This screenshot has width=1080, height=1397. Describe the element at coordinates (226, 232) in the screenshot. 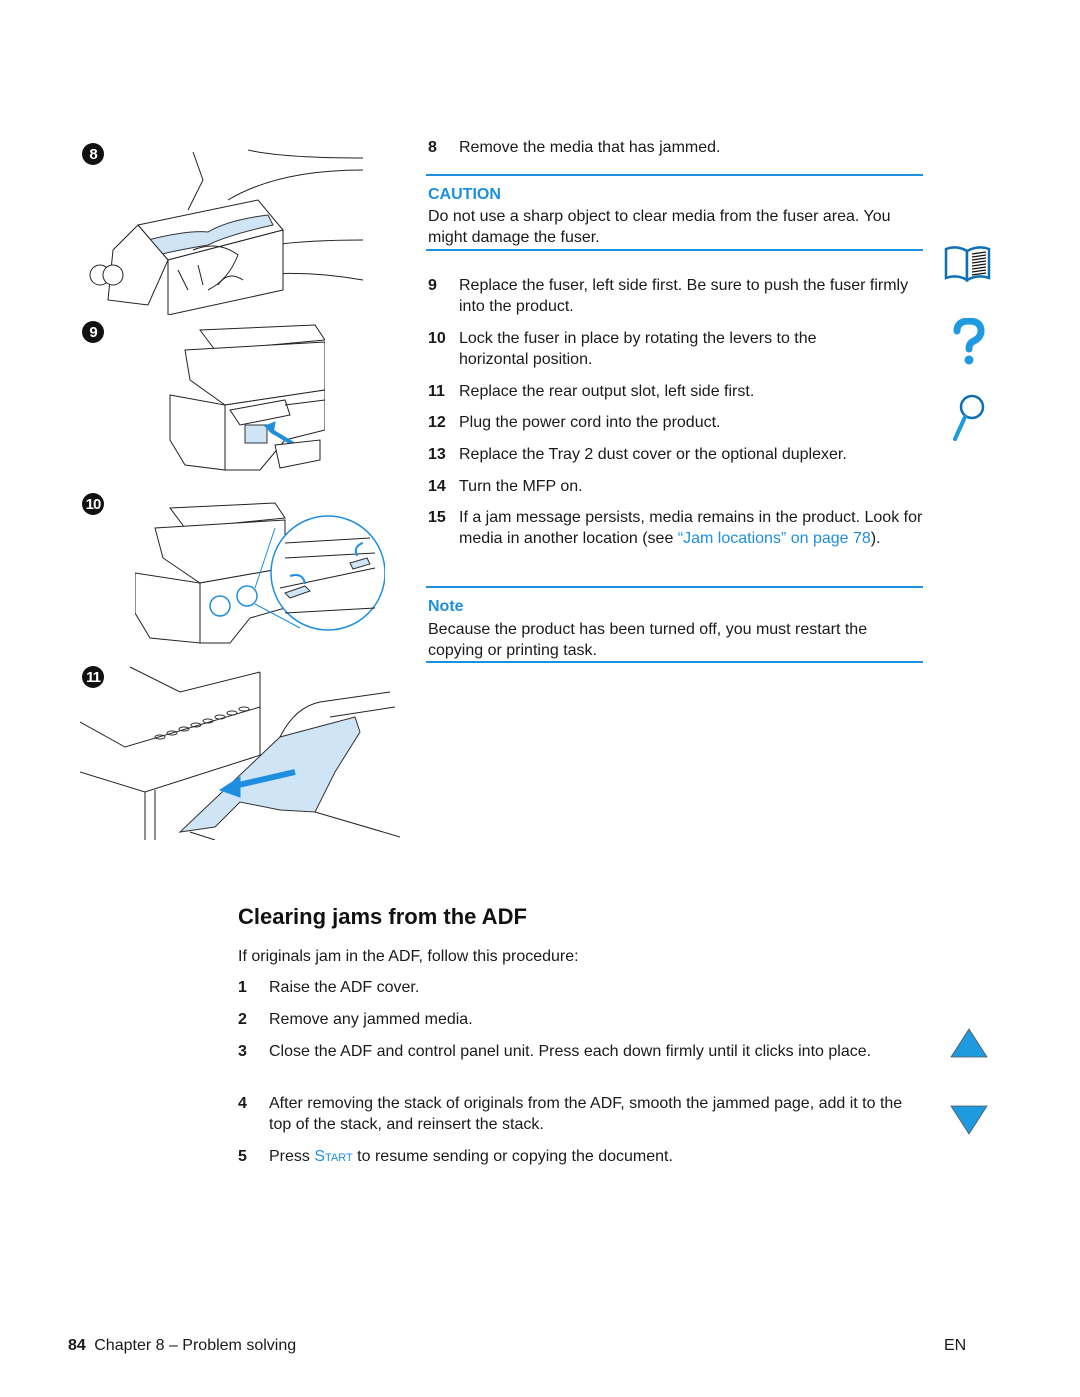

I see `illustration-remove-jammed-media` at that location.